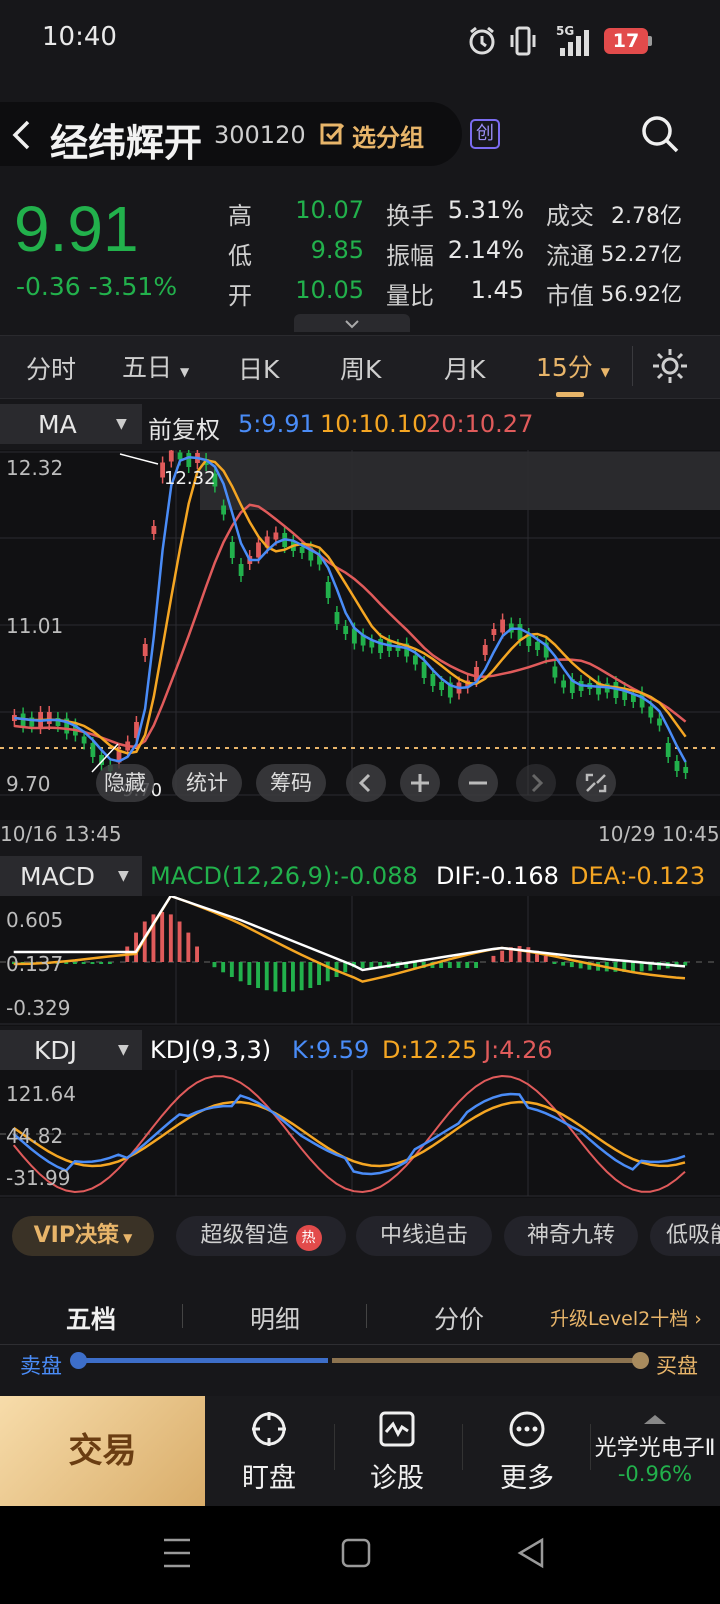 This screenshot has width=720, height=1604. I want to click on macd-chart, so click(360, 961).